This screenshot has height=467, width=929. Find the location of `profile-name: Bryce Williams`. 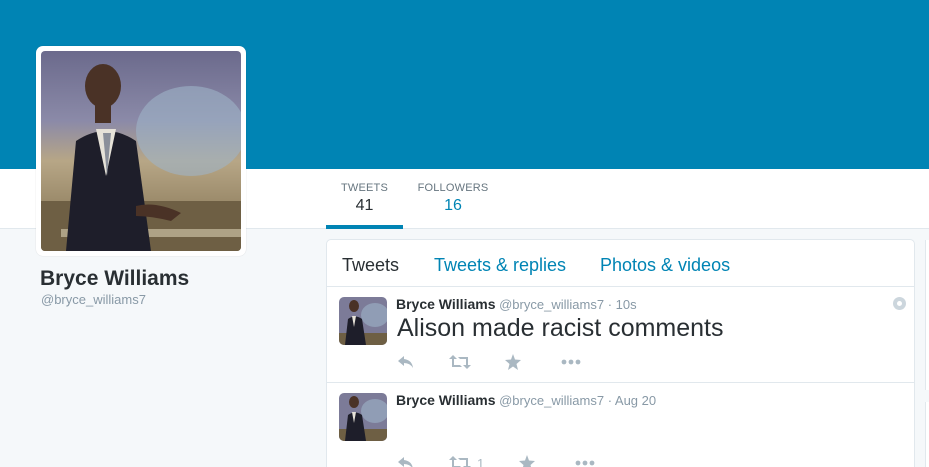

profile-name: Bryce Williams is located at coordinates (114, 279).